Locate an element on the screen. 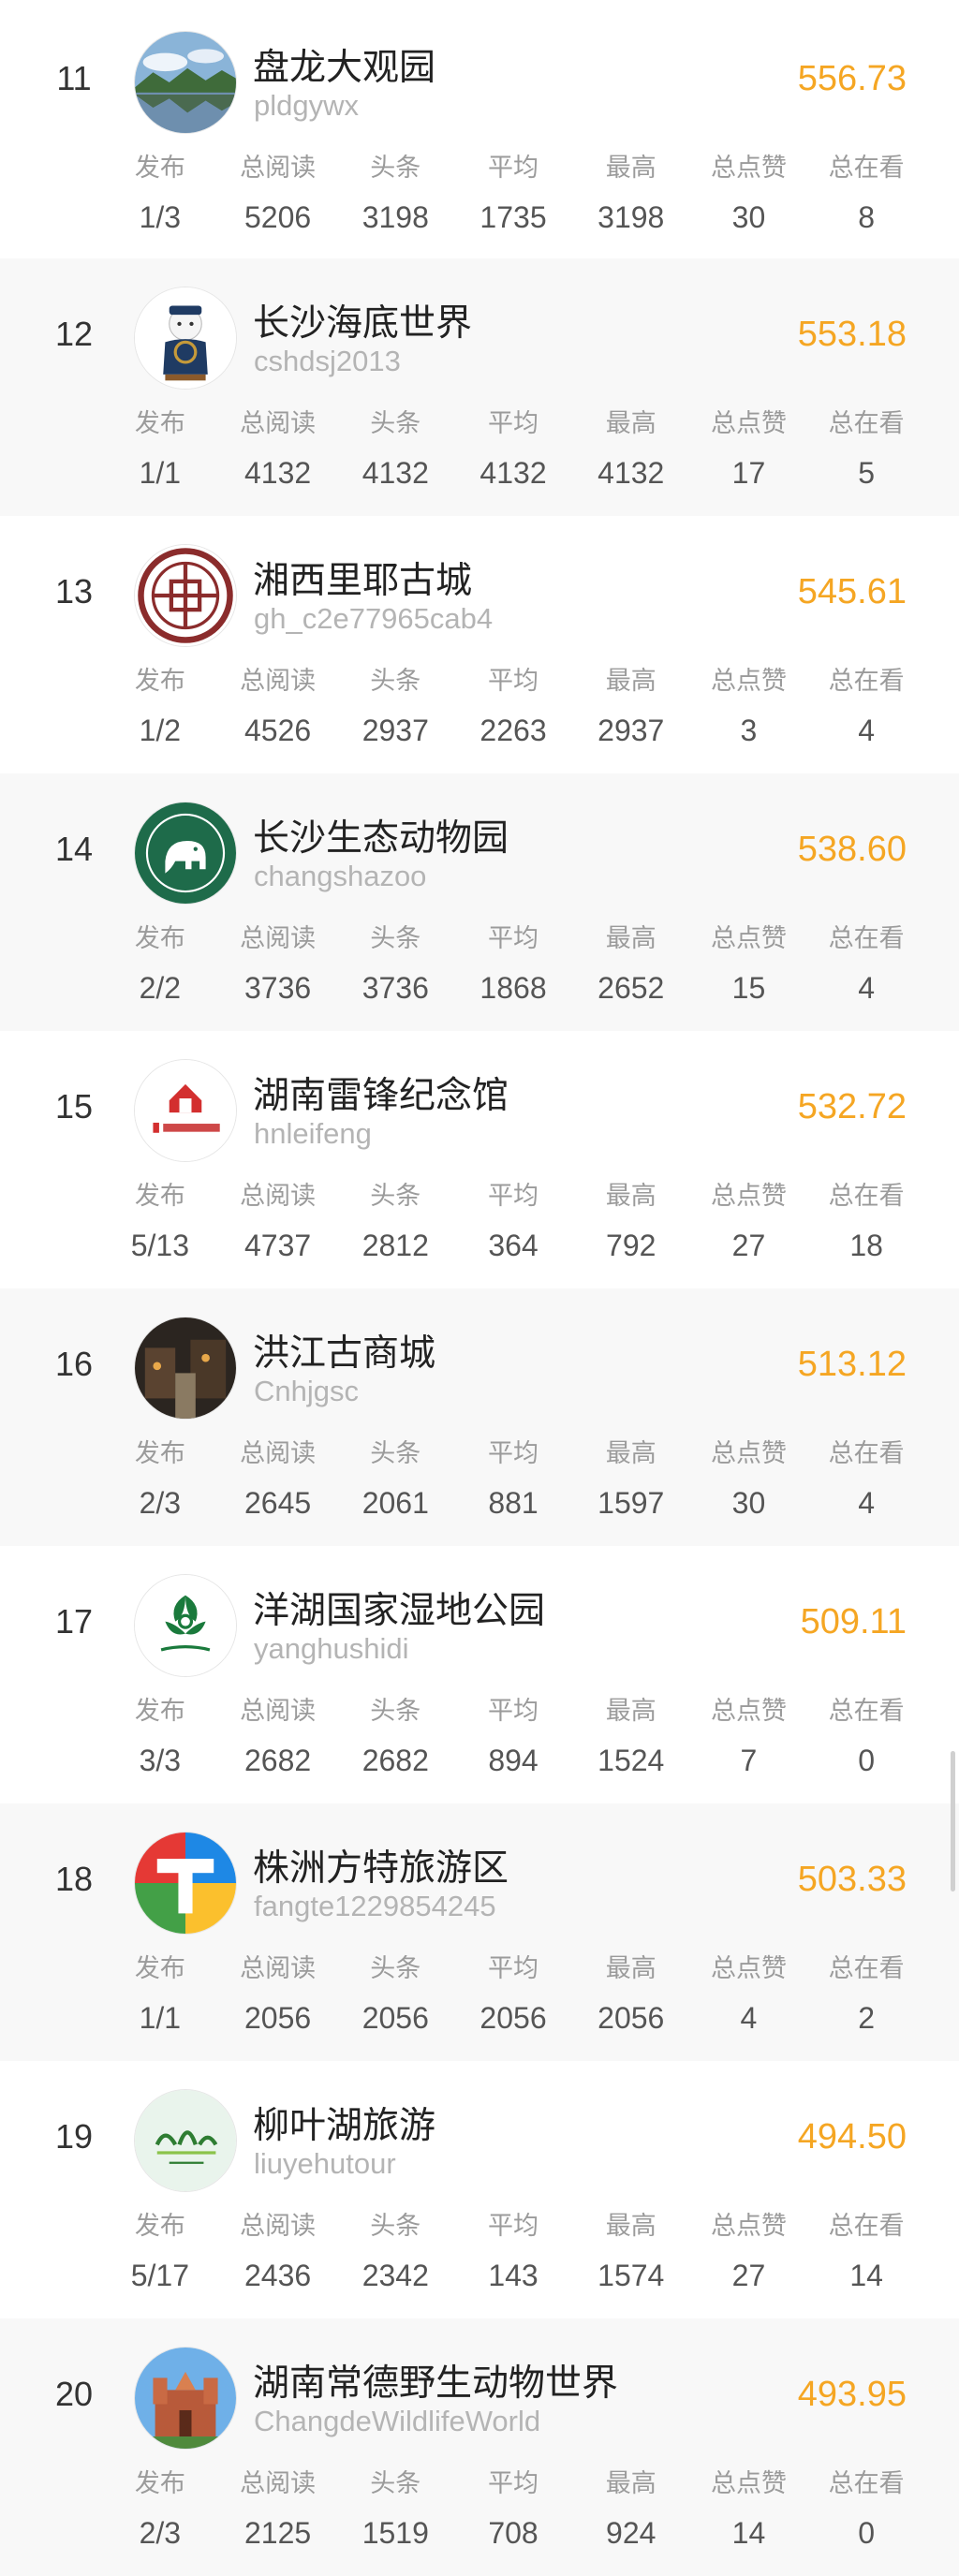 Image resolution: width=959 pixels, height=2576 pixels. stat-label: 总阅读 is located at coordinates (279, 423).